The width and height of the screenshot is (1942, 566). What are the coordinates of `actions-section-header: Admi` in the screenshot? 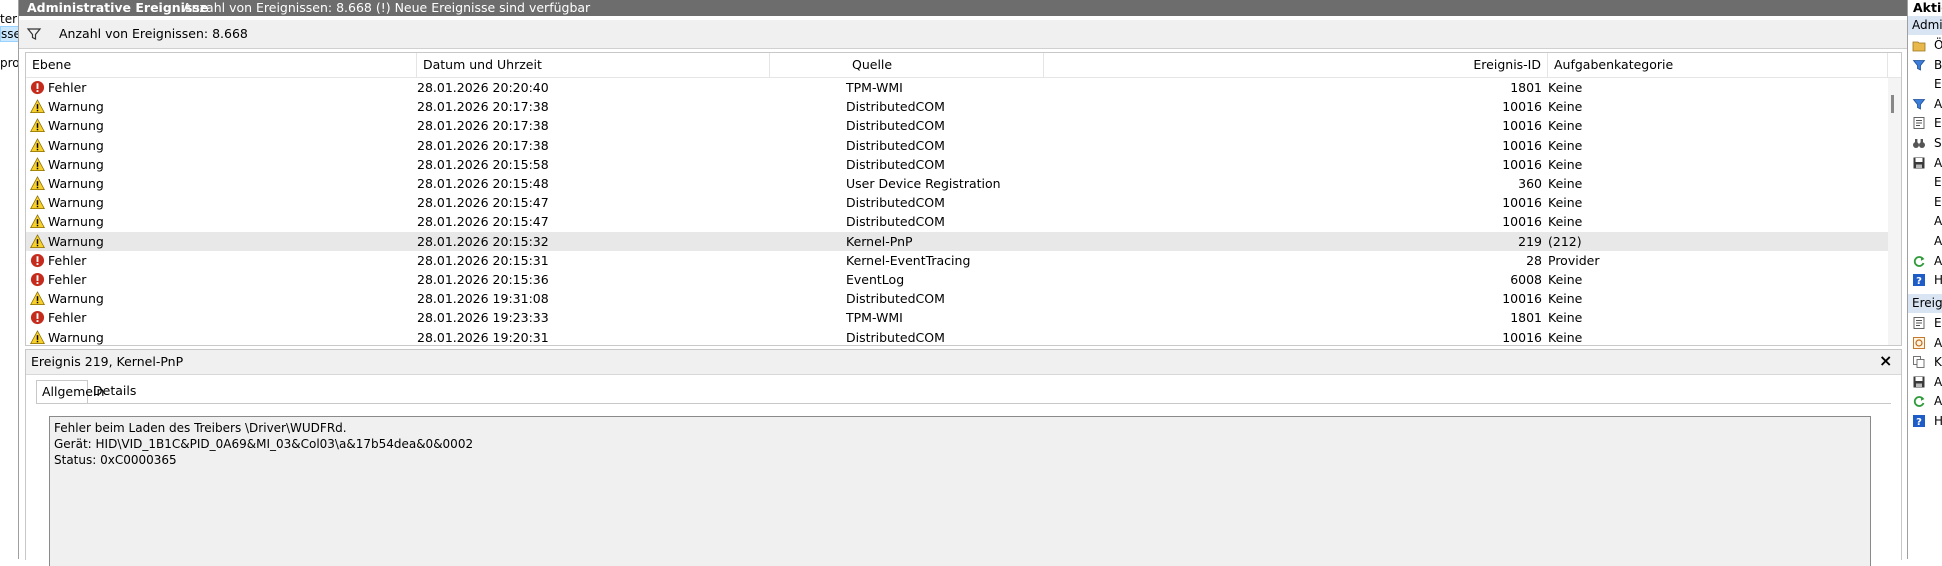 It's located at (1925, 25).